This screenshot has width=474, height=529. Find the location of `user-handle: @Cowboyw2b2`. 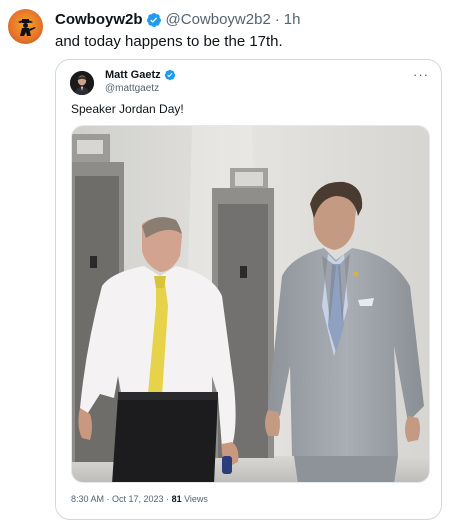

user-handle: @Cowboyw2b2 is located at coordinates (218, 19).